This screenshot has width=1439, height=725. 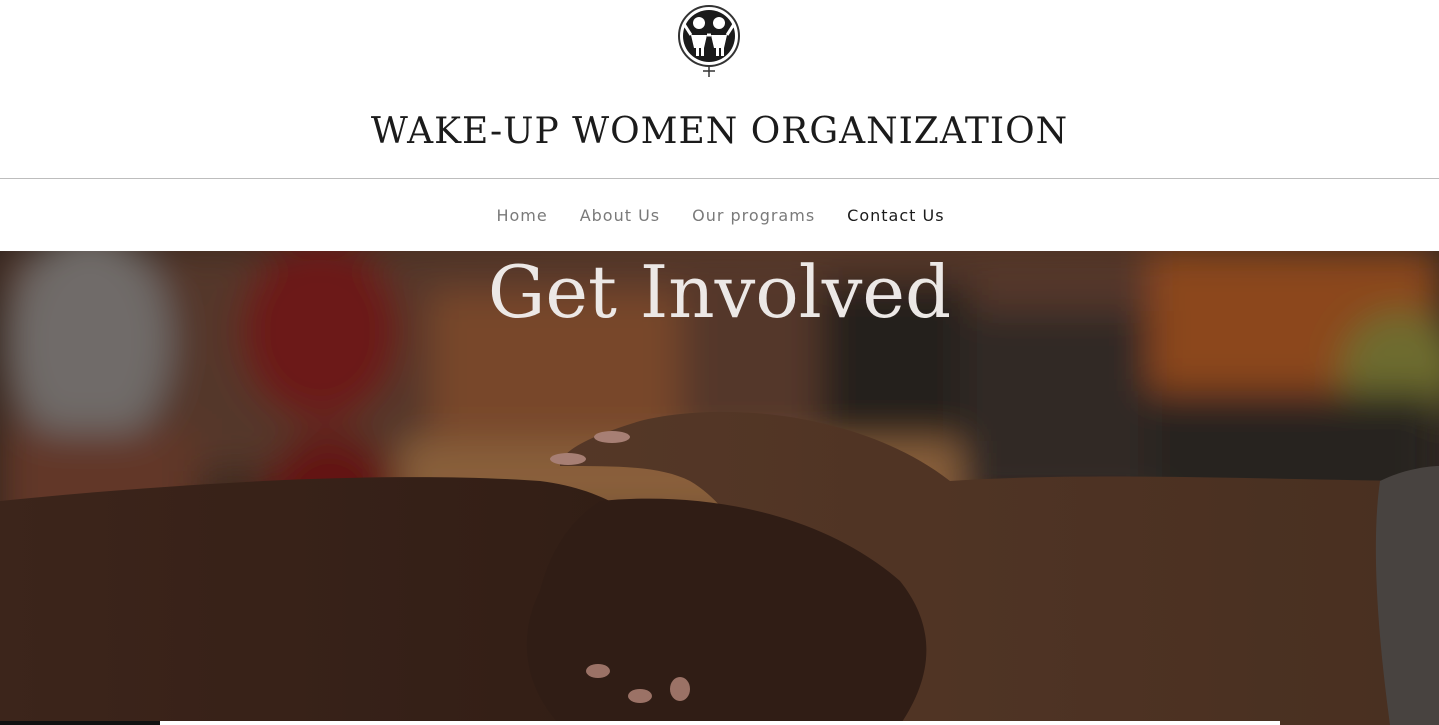 I want to click on hero-title: Get Involved, so click(x=719, y=292).